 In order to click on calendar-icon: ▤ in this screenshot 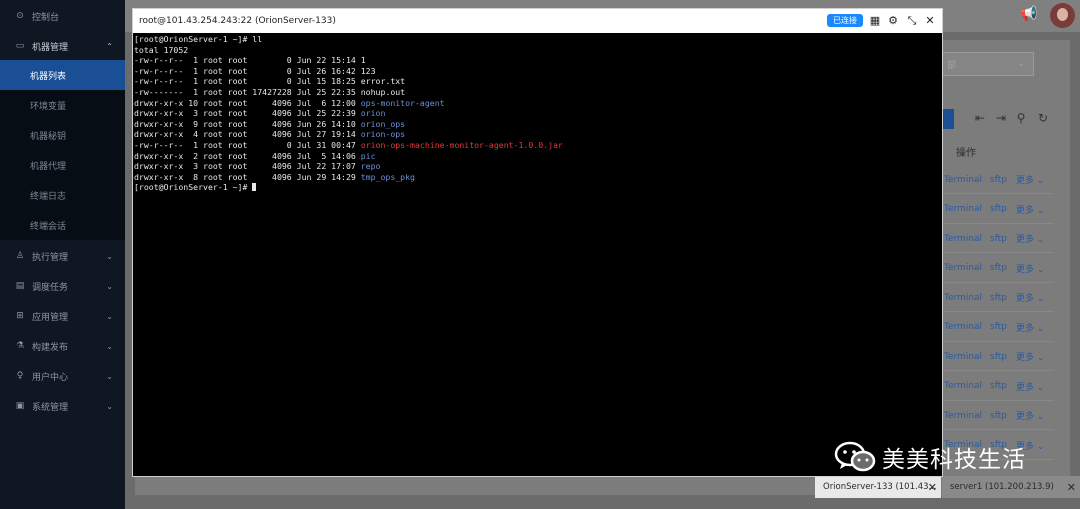, I will do `click(20, 286)`.